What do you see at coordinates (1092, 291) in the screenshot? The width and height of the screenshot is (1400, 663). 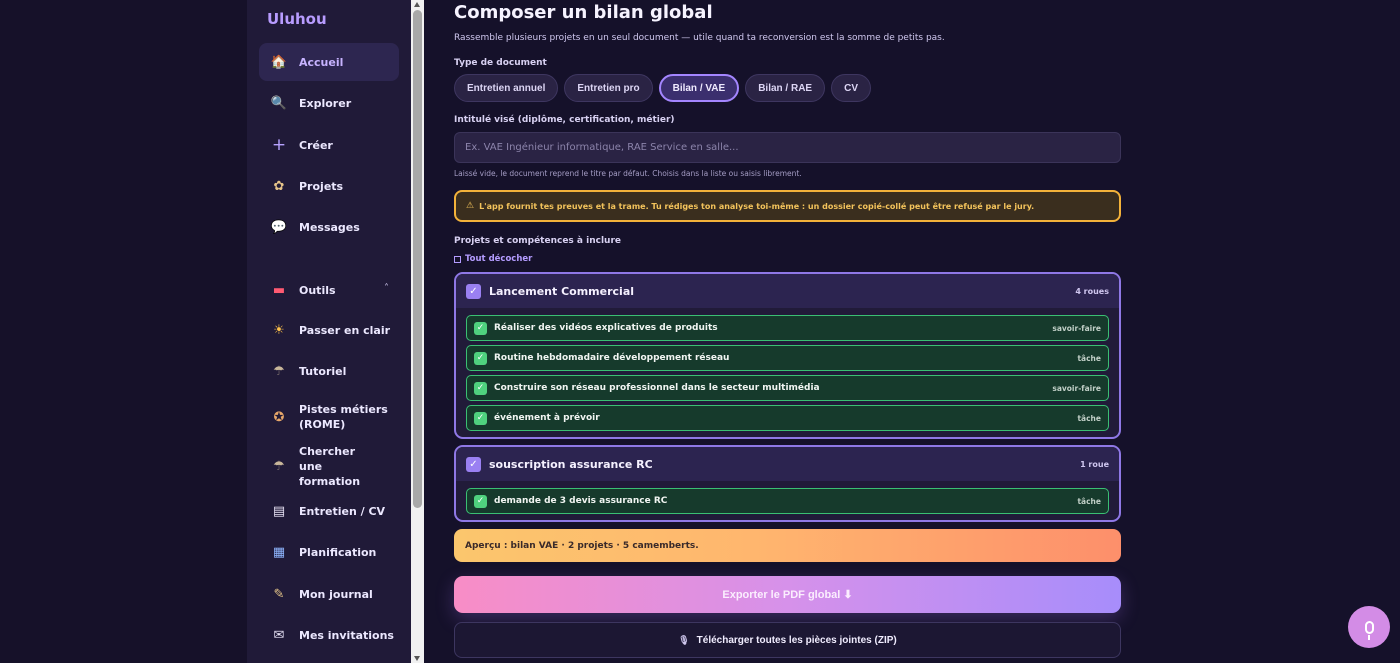 I see `project-count: 4 roues` at bounding box center [1092, 291].